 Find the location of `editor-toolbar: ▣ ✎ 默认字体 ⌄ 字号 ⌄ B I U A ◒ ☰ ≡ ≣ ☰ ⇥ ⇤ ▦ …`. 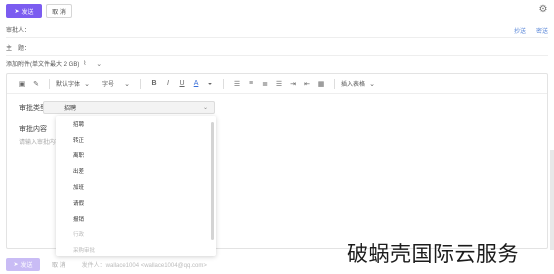

editor-toolbar: ▣ ✎ 默认字体 ⌄ 字号 ⌄ B I U A ◒ ☰ ≡ ≣ ☰ ⇥ ⇤ ▦ … is located at coordinates (277, 84).